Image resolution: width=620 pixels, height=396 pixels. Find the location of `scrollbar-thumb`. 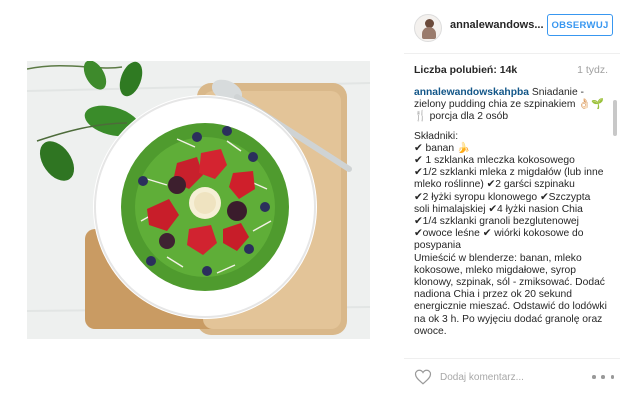

scrollbar-thumb is located at coordinates (615, 118).